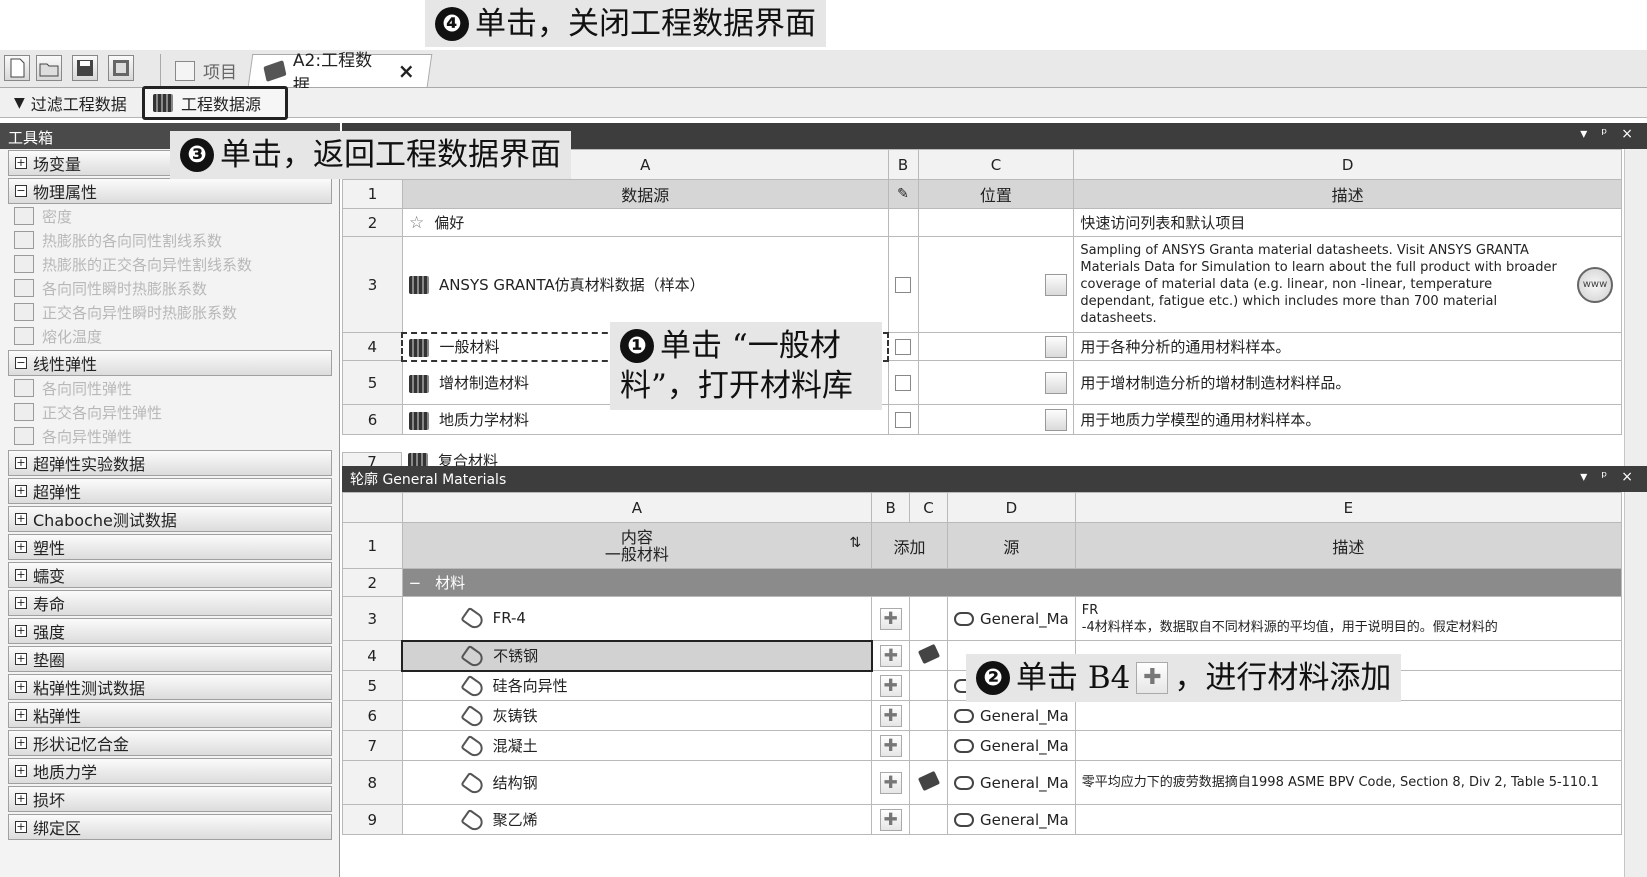 This screenshot has height=877, width=1647. Describe the element at coordinates (406, 71) in the screenshot. I see `close-tab-icon: ×` at that location.